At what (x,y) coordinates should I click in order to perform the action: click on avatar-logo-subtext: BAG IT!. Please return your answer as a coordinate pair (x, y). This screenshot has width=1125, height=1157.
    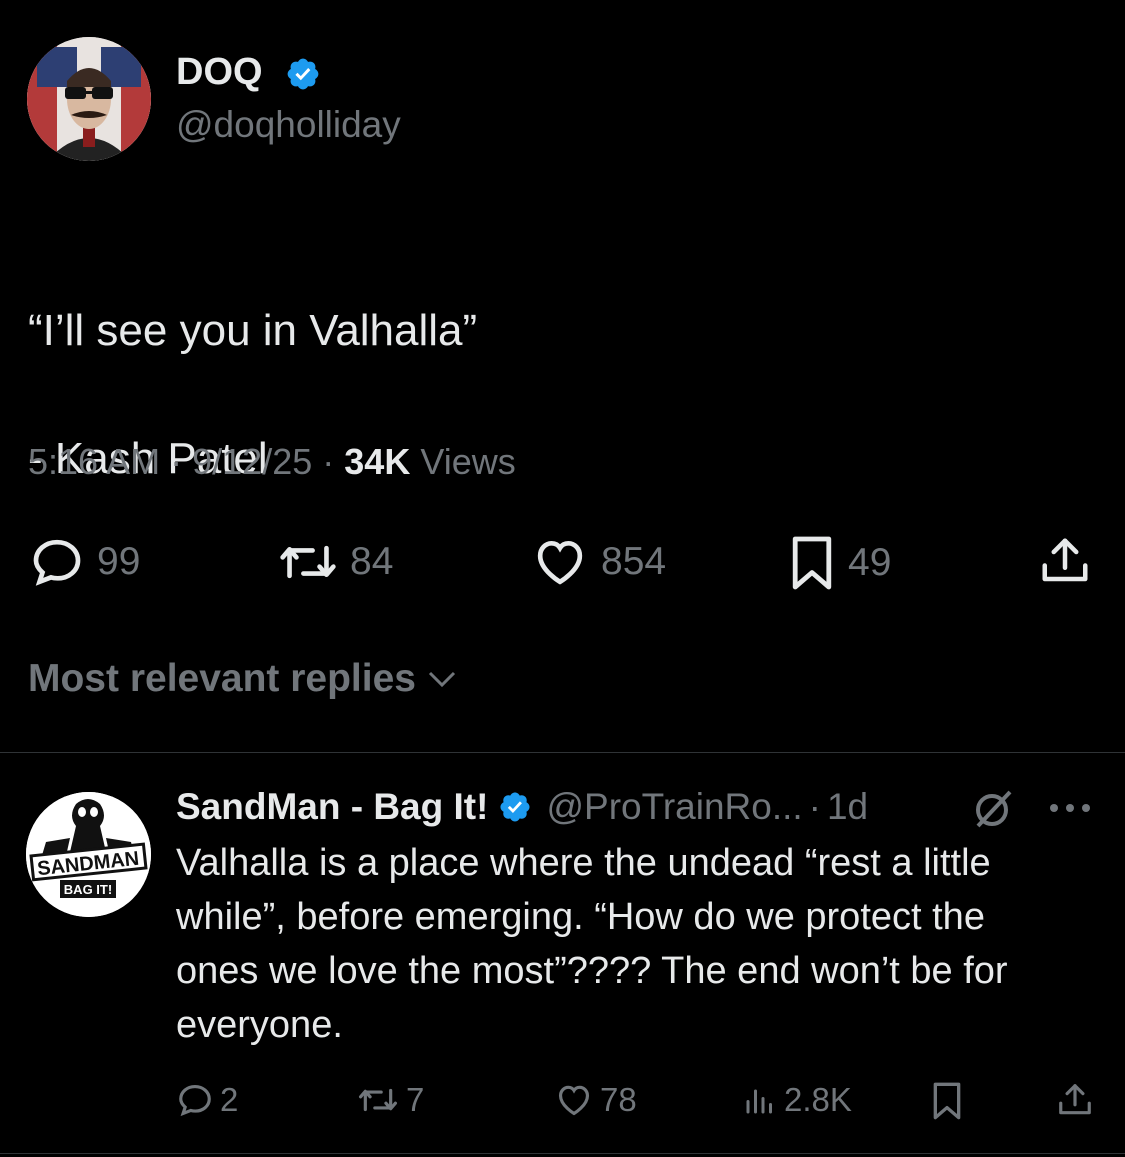
    Looking at the image, I should click on (88, 889).